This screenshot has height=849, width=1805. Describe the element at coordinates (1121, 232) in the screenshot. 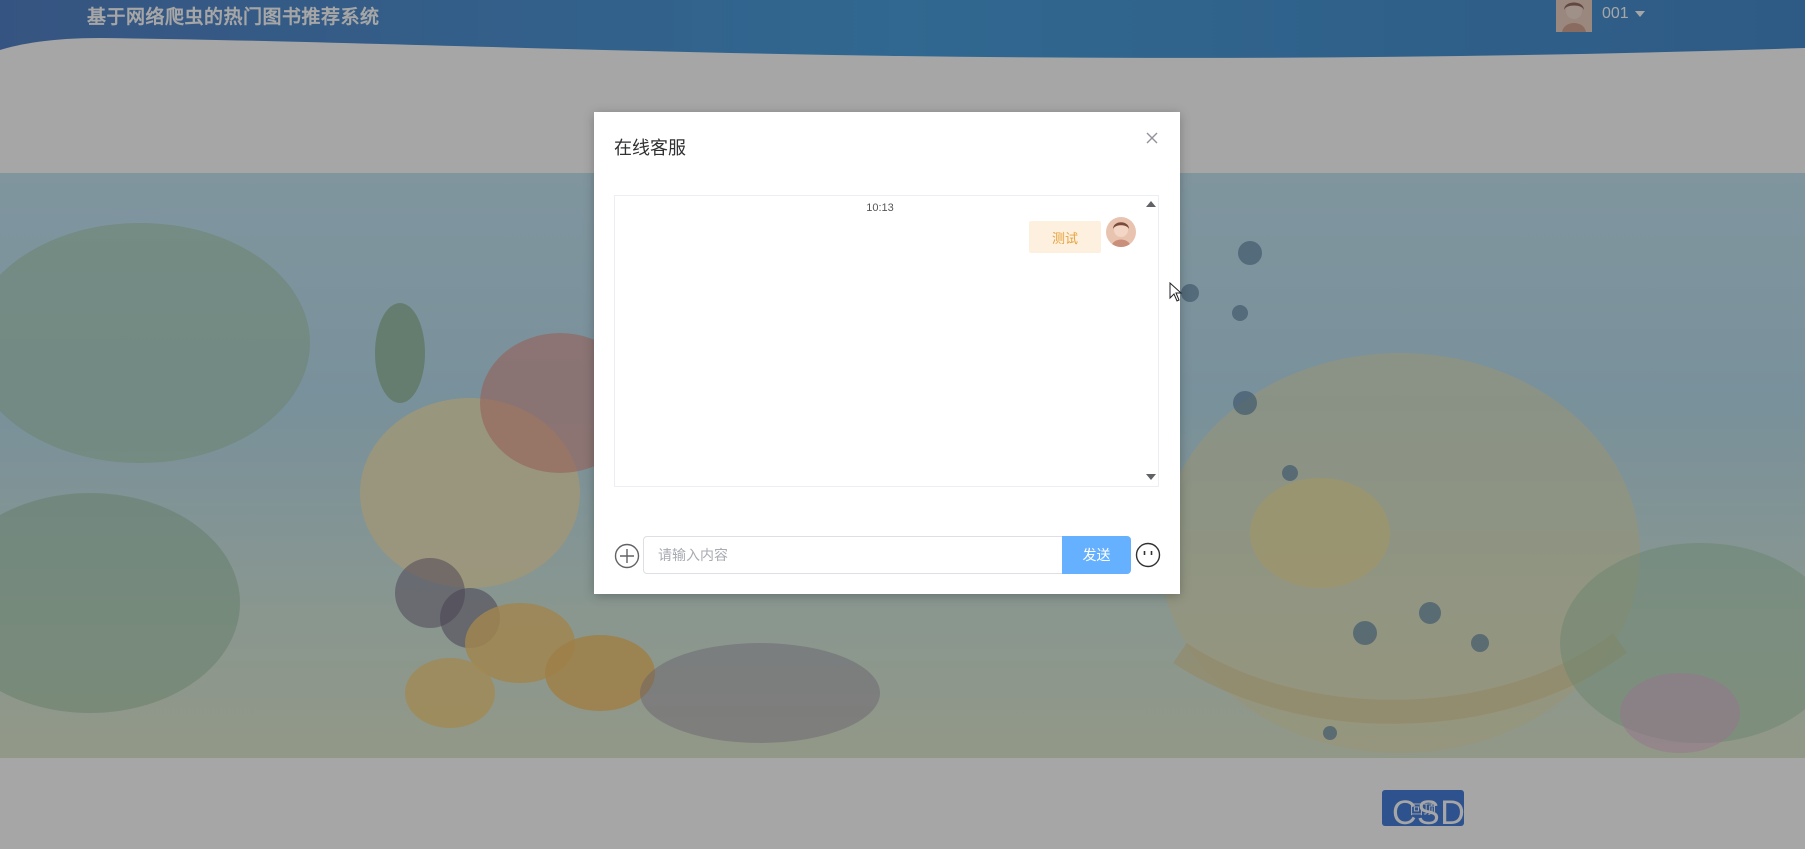

I see `message-avatar` at that location.